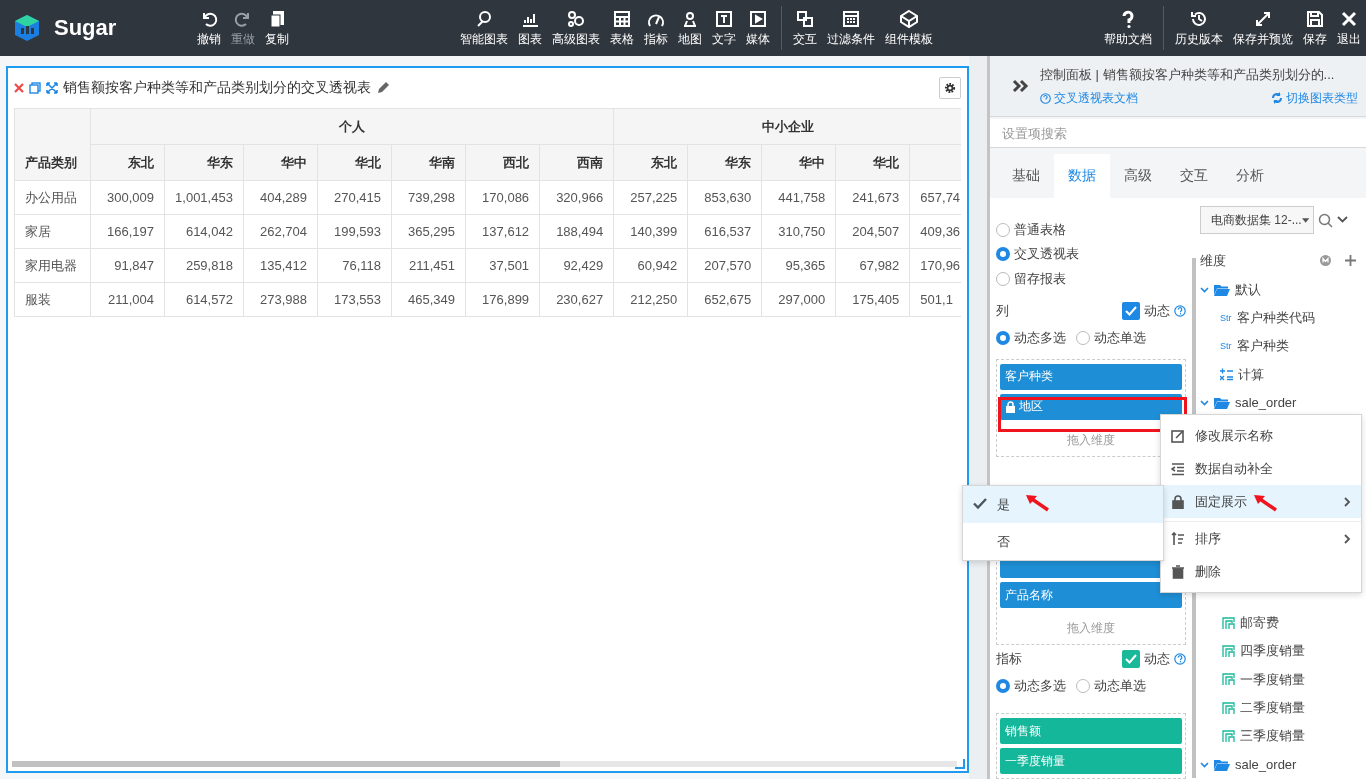 The width and height of the screenshot is (1366, 779). What do you see at coordinates (204, 197) in the screenshot?
I see `table-cell: 1,001,453` at bounding box center [204, 197].